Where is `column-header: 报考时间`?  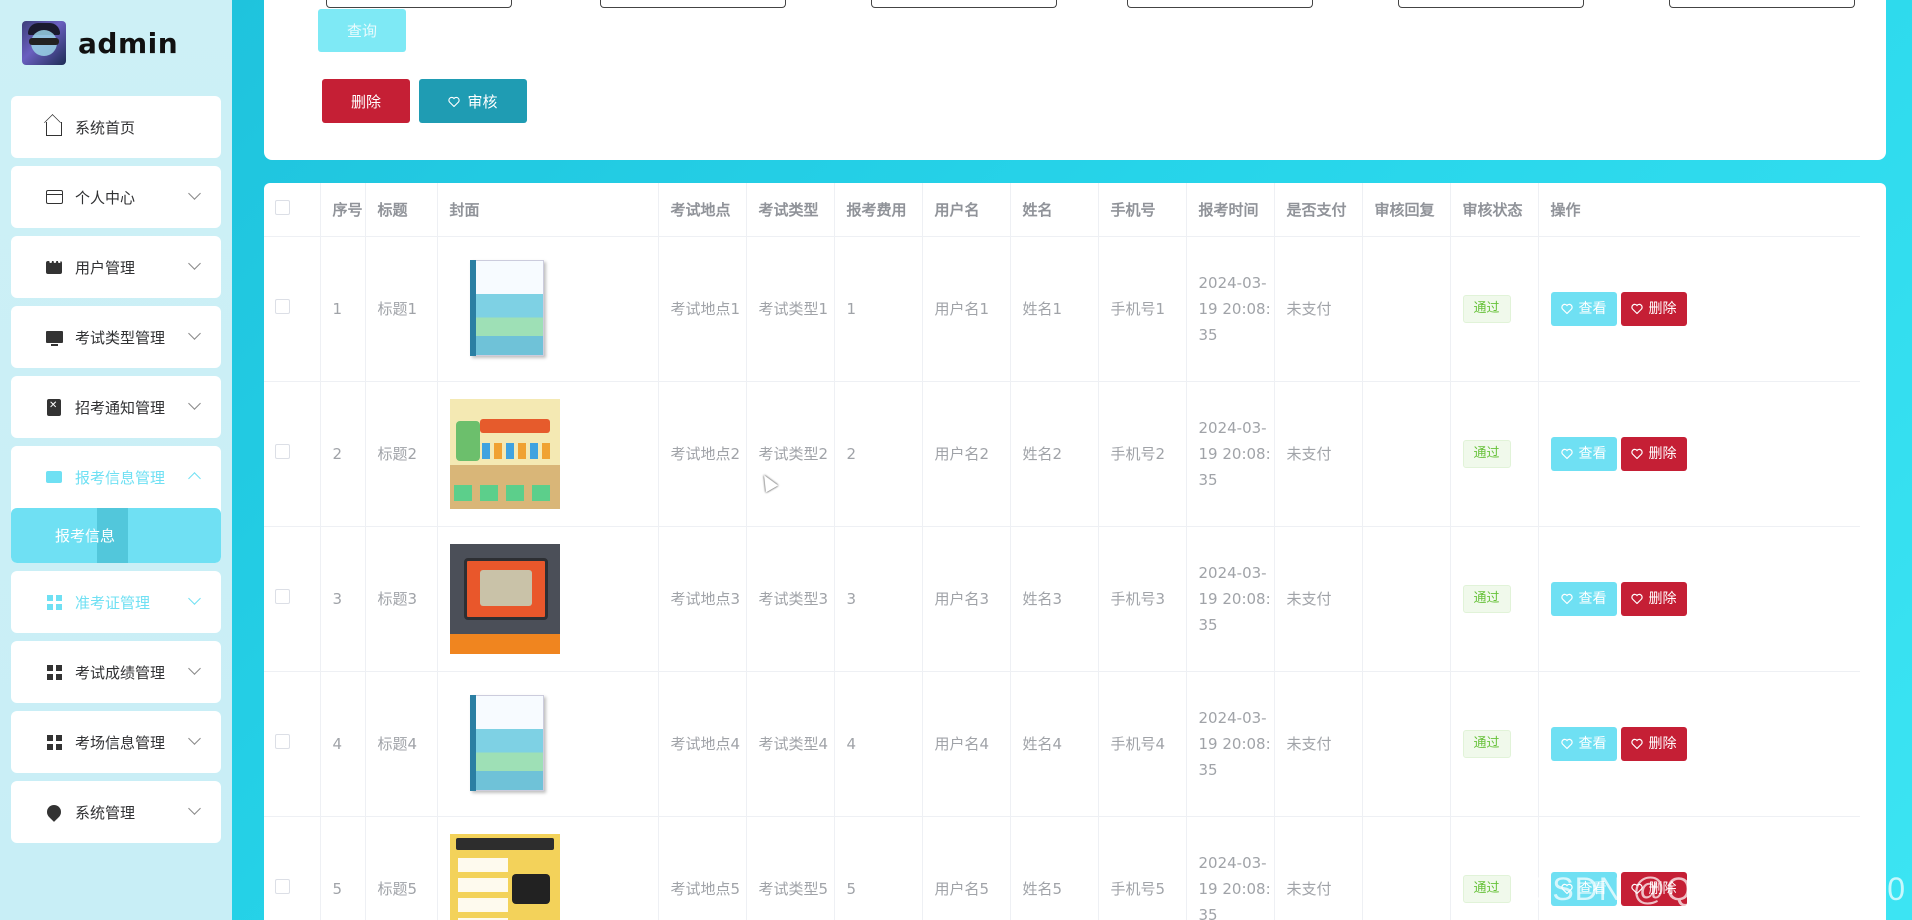 column-header: 报考时间 is located at coordinates (1230, 210).